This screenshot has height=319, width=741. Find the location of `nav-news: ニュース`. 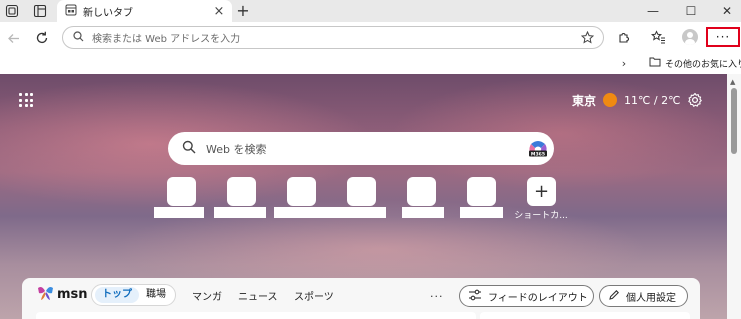

nav-news: ニュース is located at coordinates (258, 295).